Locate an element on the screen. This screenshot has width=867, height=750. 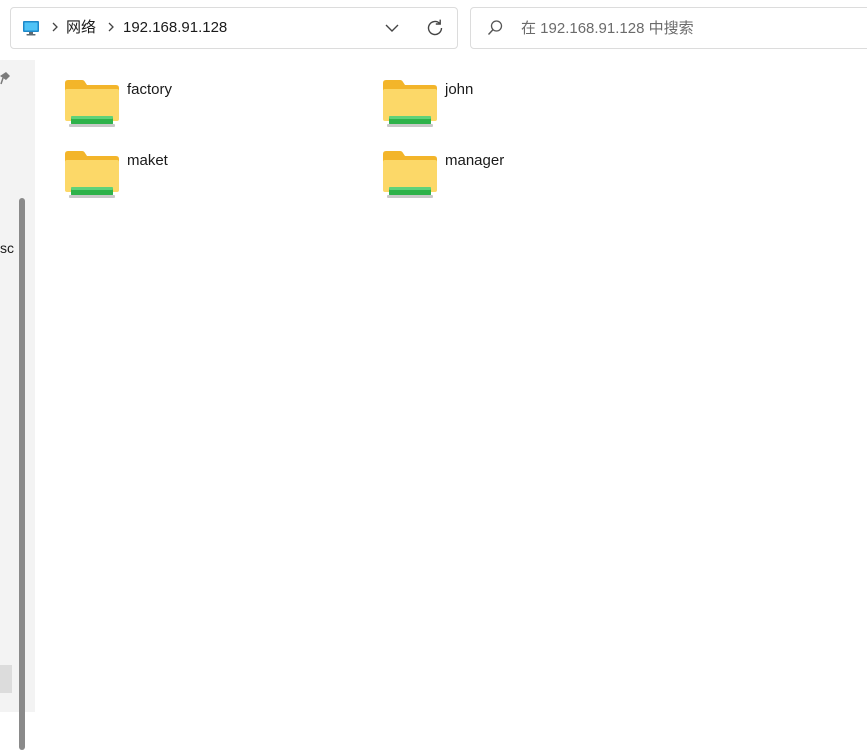
refresh-icon is located at coordinates (435, 27).